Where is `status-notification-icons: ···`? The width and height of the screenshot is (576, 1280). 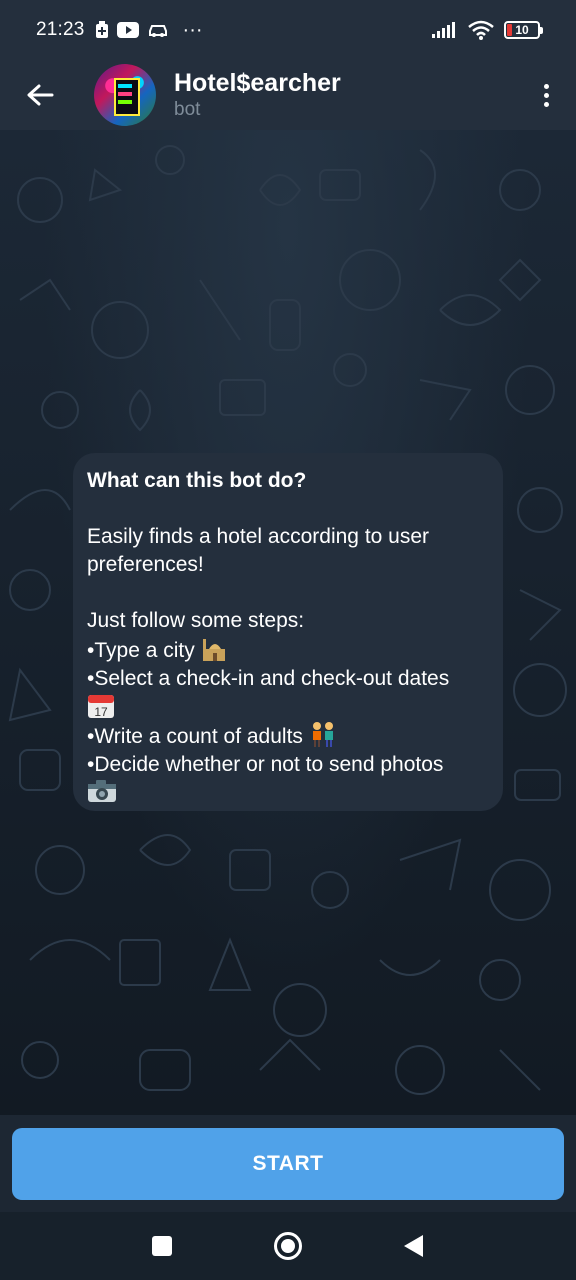 status-notification-icons: ··· is located at coordinates (149, 30).